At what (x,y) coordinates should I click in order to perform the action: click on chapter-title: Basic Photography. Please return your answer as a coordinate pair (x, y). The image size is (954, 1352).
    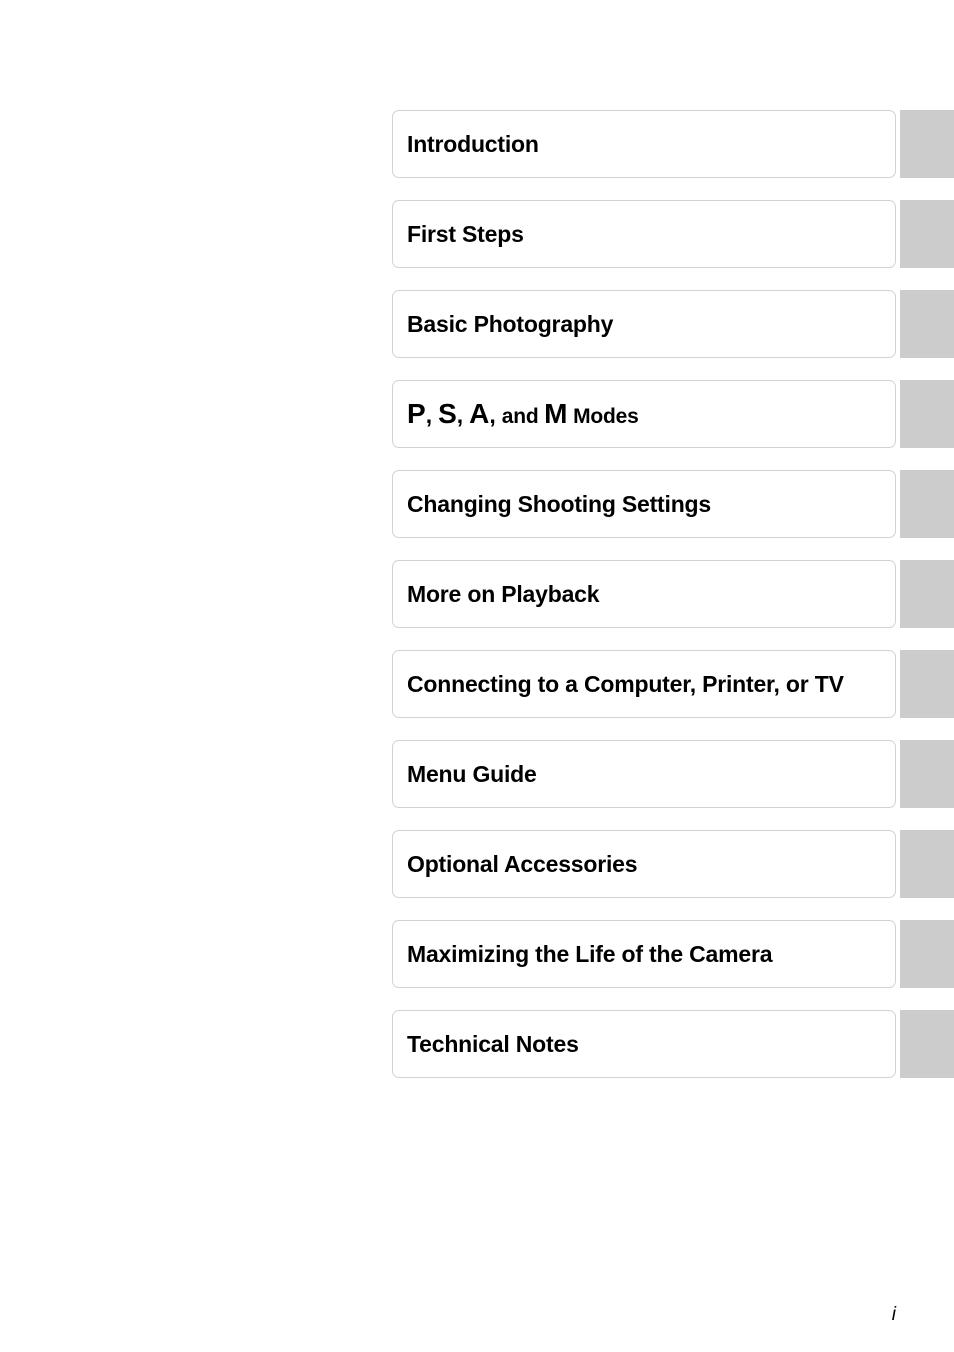
    Looking at the image, I should click on (510, 323).